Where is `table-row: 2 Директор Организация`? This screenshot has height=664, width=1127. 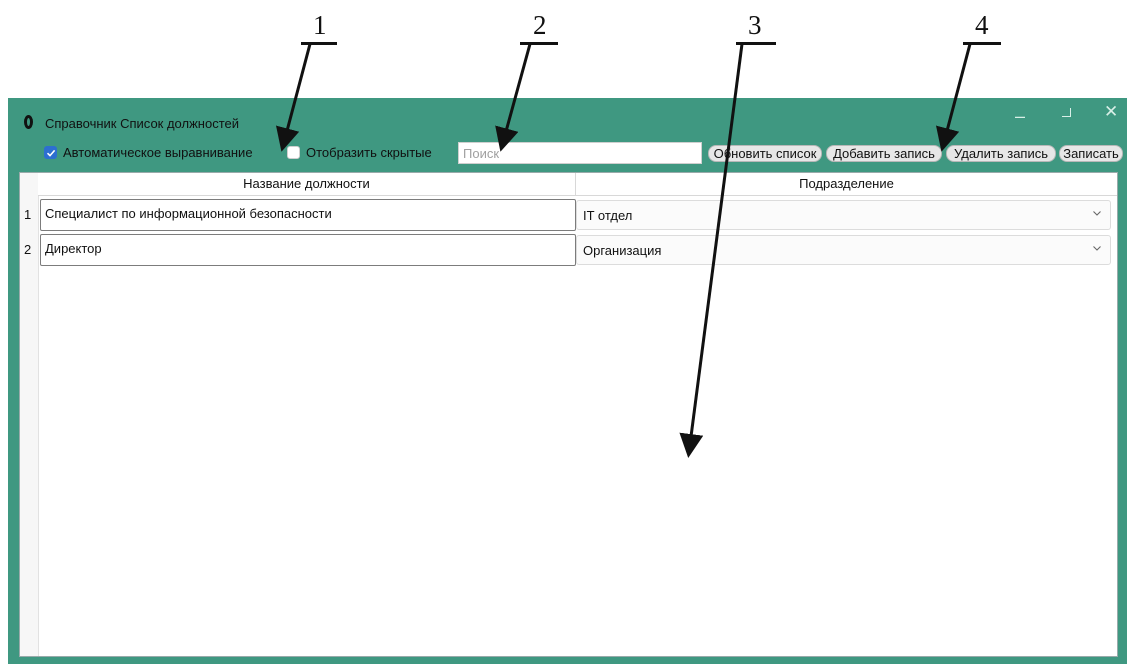
table-row: 2 Директор Организация is located at coordinates (568, 249).